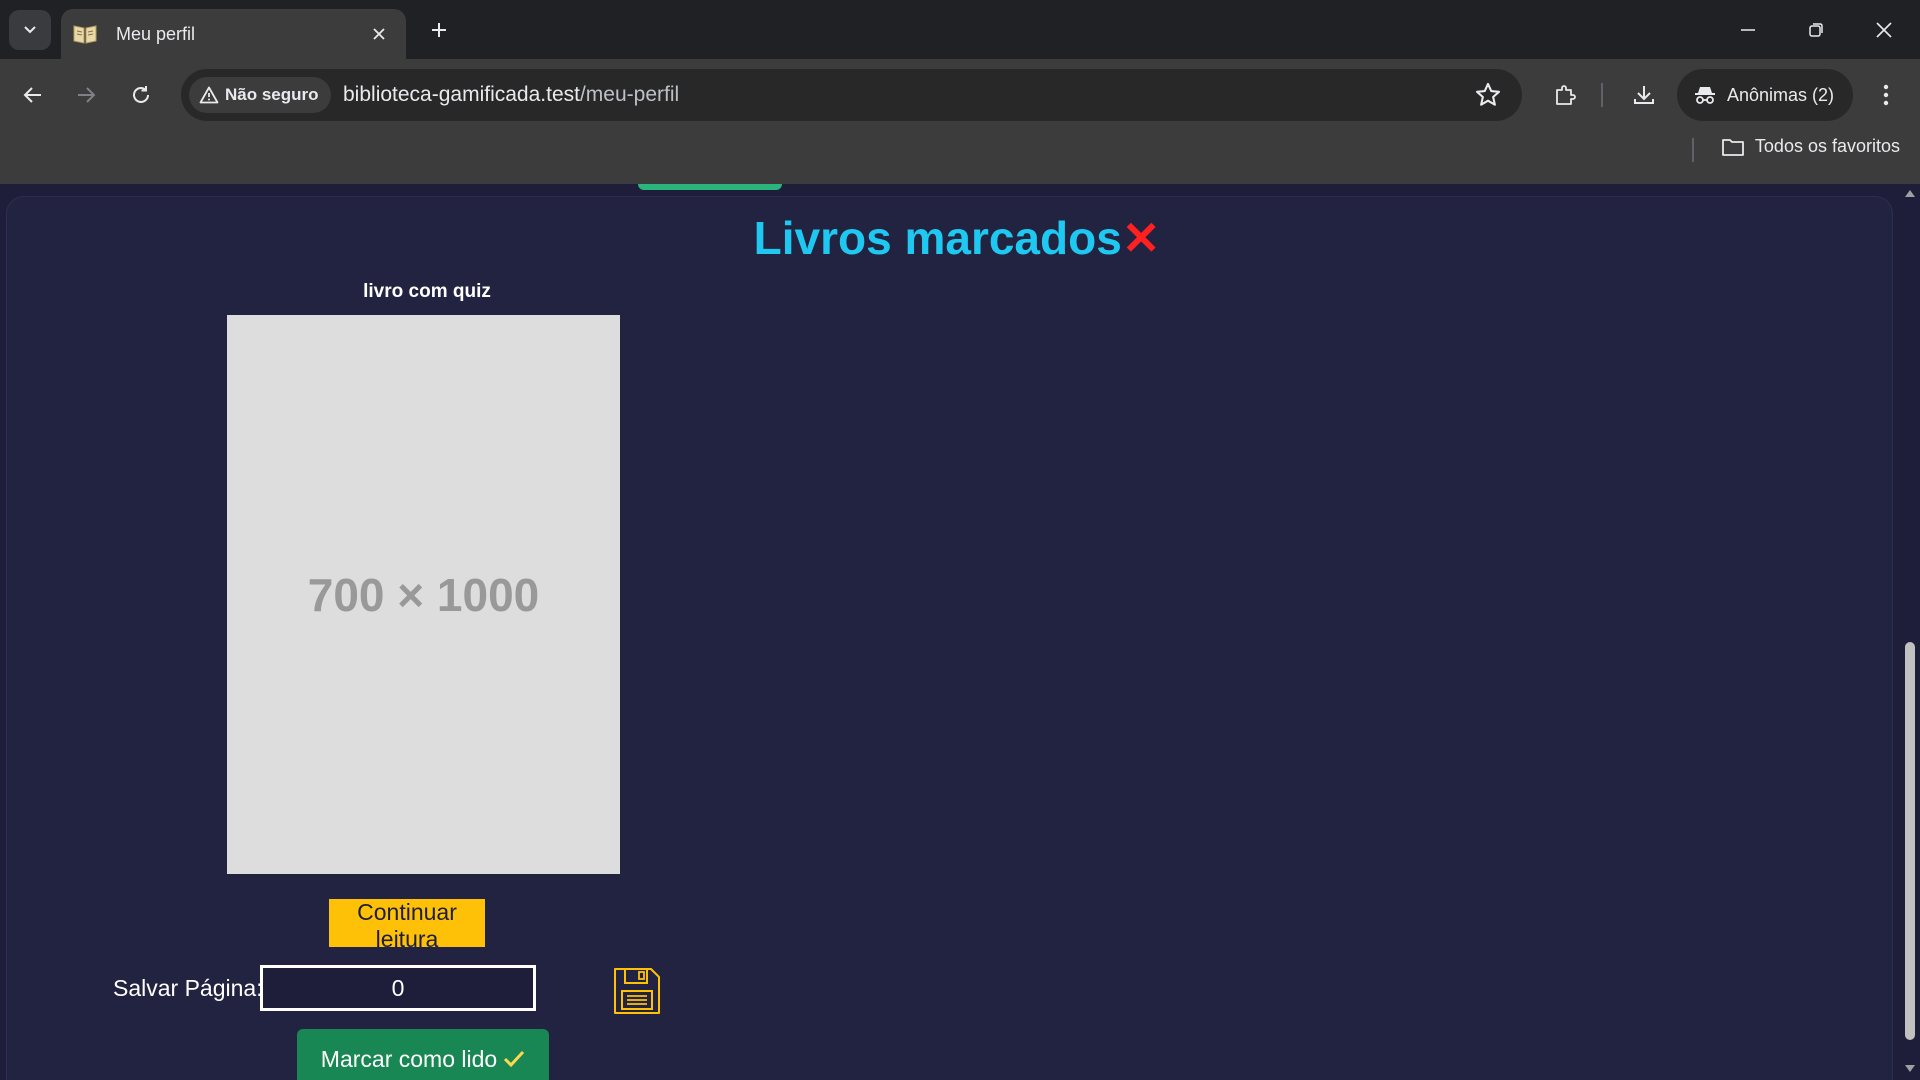  What do you see at coordinates (427, 291) in the screenshot?
I see `book-title: livro com quiz` at bounding box center [427, 291].